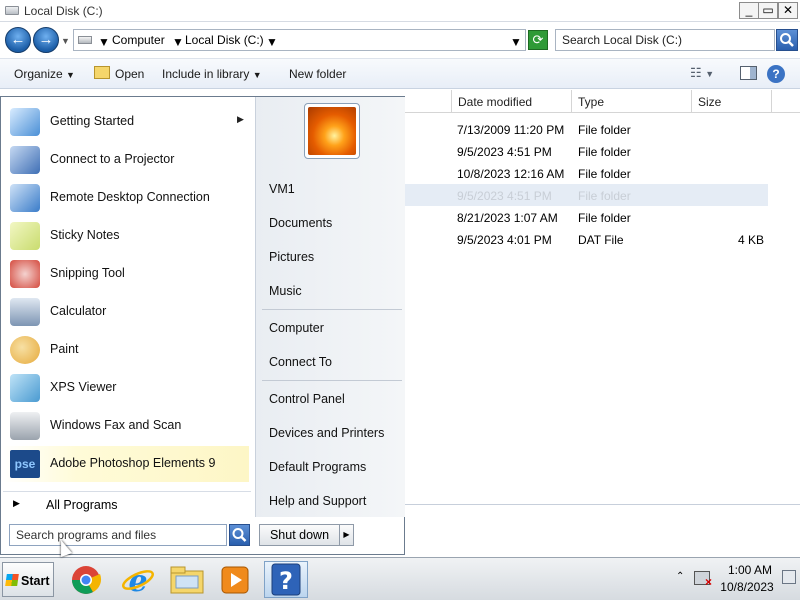 The height and width of the screenshot is (600, 800). I want to click on place-pictures: Pictures, so click(291, 257).